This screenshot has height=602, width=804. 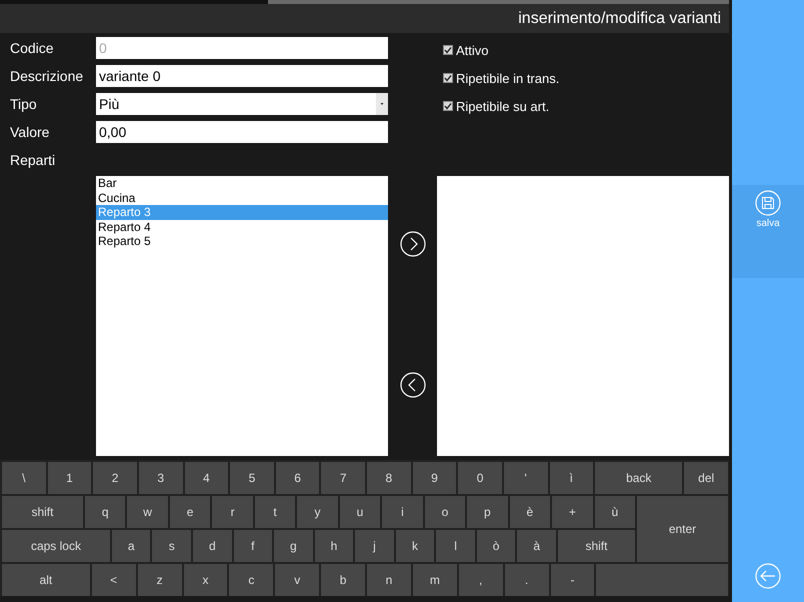 I want to click on field-label: Valore, so click(x=30, y=132).